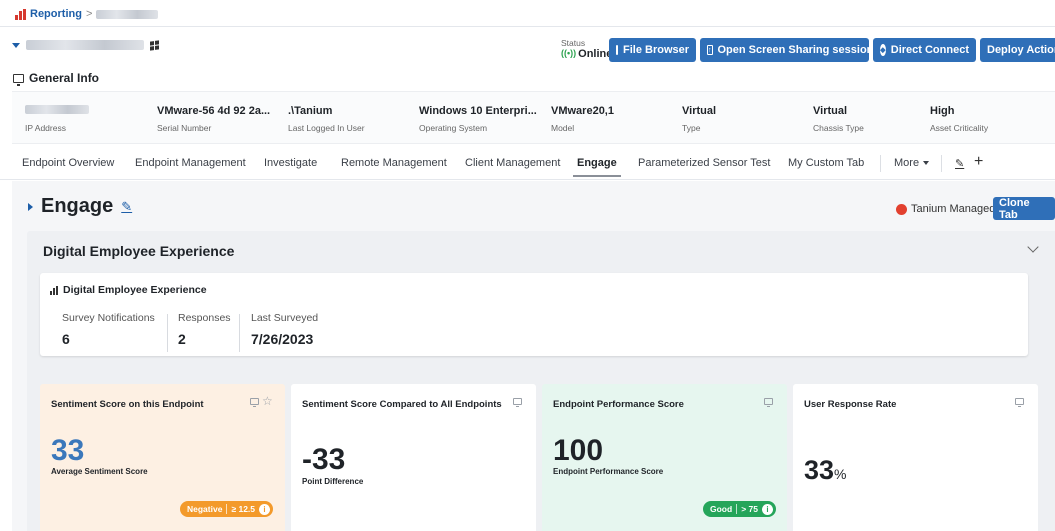 Image resolution: width=1055 pixels, height=531 pixels. What do you see at coordinates (704, 163) in the screenshot?
I see `tab-parameterized-sensor-test: Parameterized Sensor Test` at bounding box center [704, 163].